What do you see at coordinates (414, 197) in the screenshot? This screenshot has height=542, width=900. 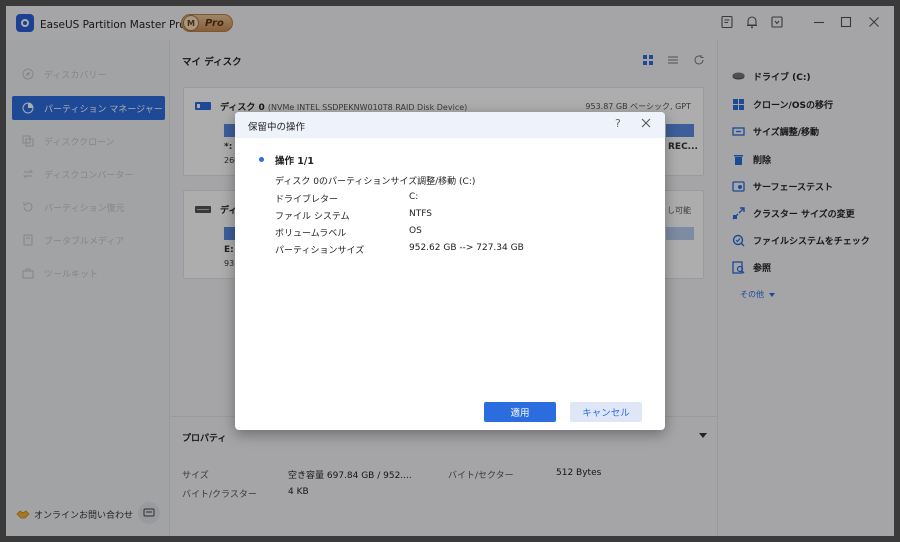 I see `drive-letter-value: C:` at bounding box center [414, 197].